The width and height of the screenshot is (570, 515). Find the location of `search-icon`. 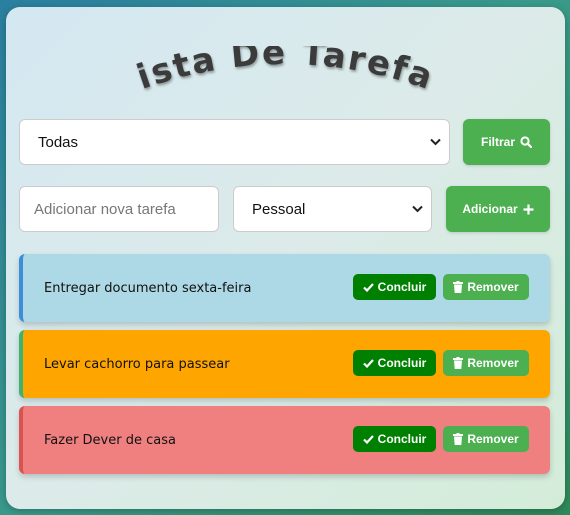

search-icon is located at coordinates (526, 142).